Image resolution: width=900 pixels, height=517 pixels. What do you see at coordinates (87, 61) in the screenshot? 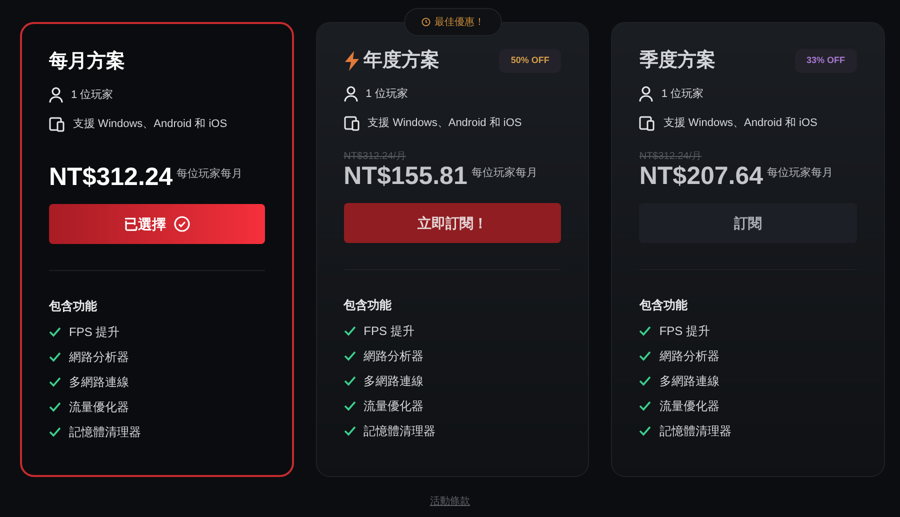
I see `plan-title: 每月方案` at bounding box center [87, 61].